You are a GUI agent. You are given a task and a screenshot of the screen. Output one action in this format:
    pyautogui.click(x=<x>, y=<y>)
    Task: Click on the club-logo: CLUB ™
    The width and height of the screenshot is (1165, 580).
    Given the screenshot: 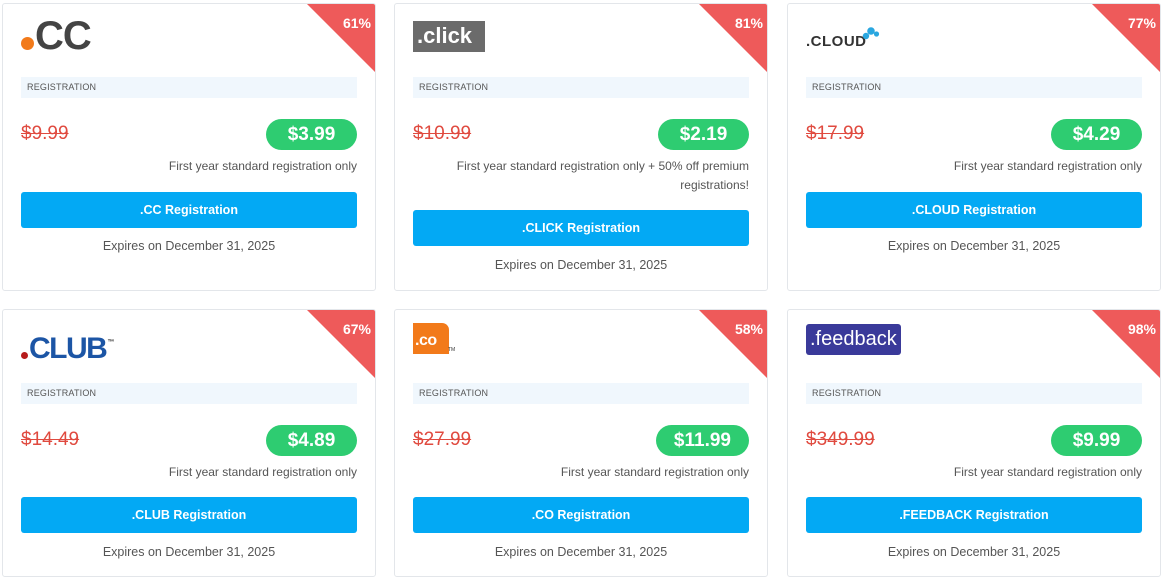 What is the action you would take?
    pyautogui.click(x=67, y=346)
    